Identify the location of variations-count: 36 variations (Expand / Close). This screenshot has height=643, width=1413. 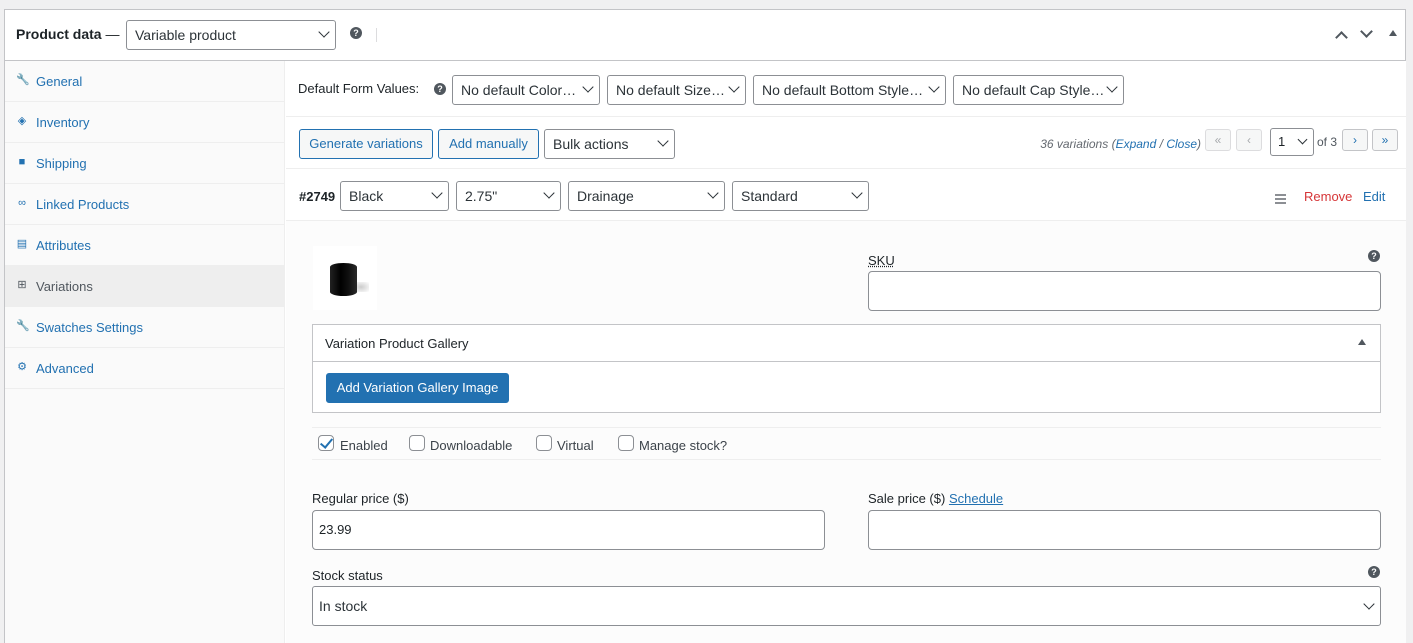
(1120, 144).